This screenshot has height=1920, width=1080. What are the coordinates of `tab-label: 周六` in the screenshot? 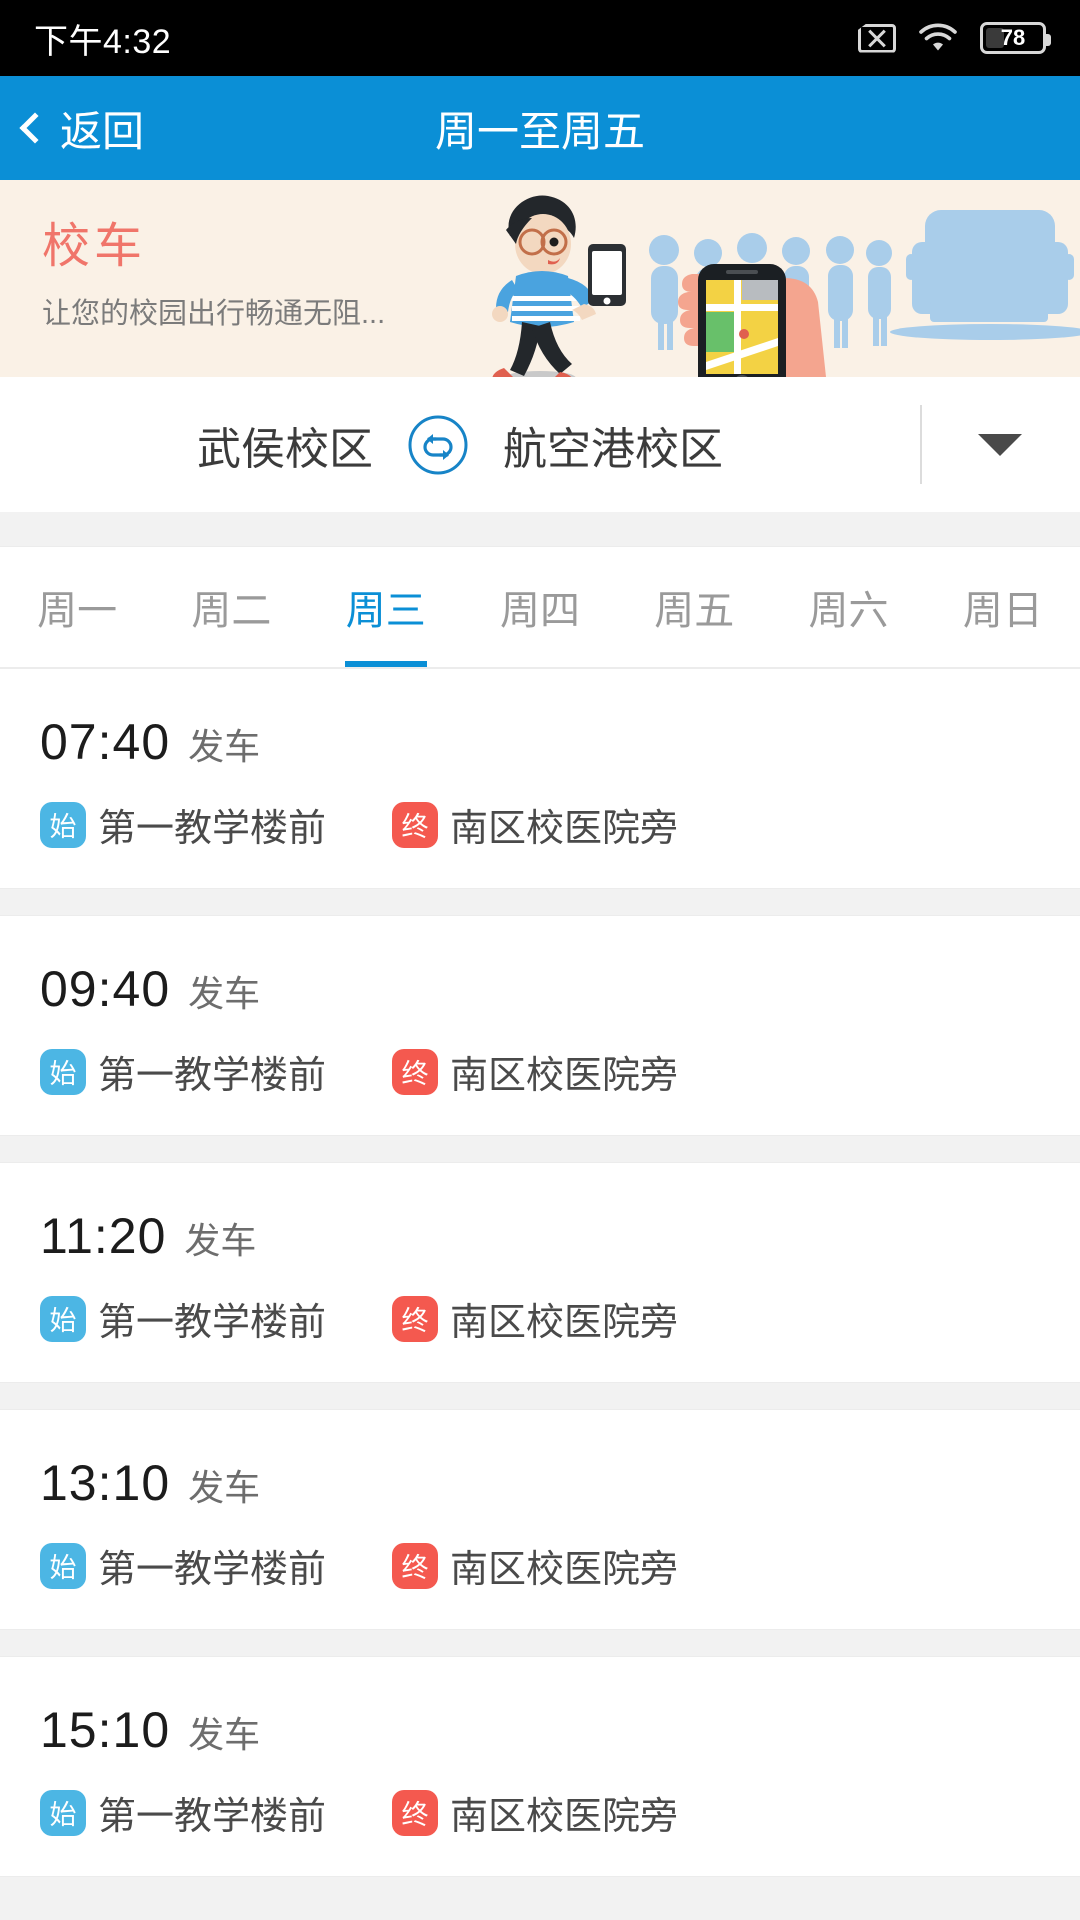 It's located at (848, 611).